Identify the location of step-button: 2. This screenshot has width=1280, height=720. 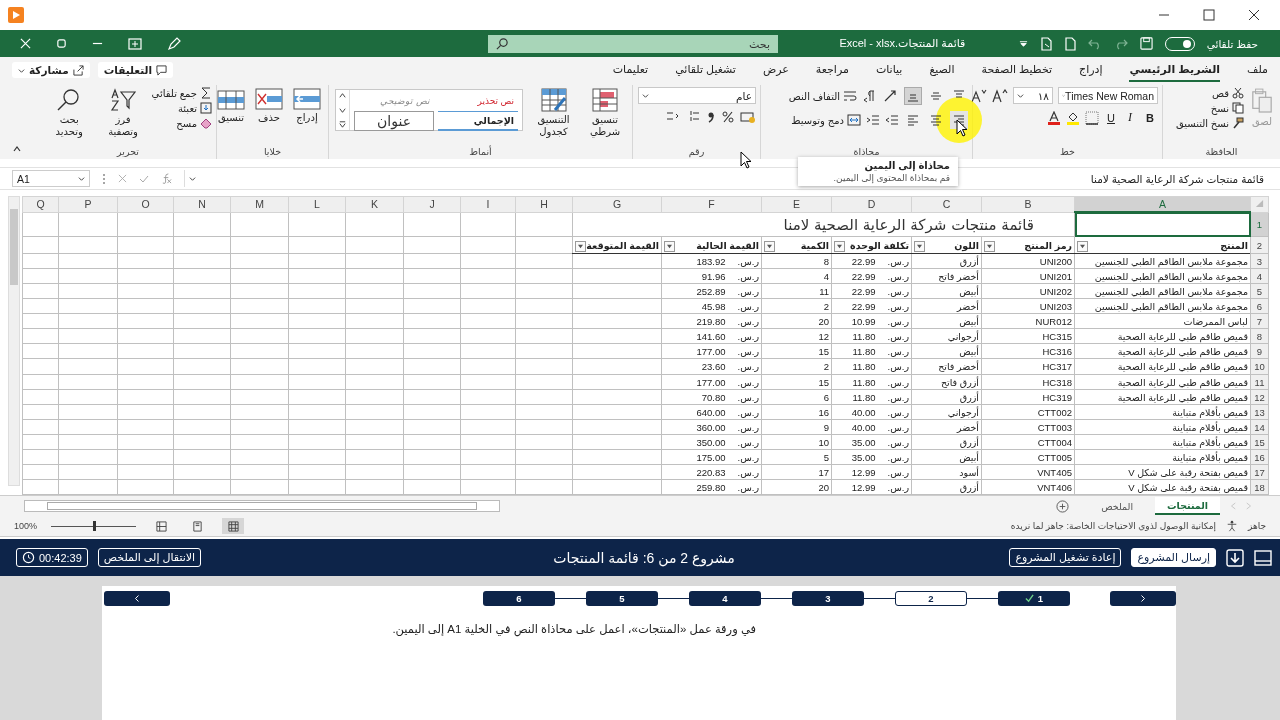
(931, 598).